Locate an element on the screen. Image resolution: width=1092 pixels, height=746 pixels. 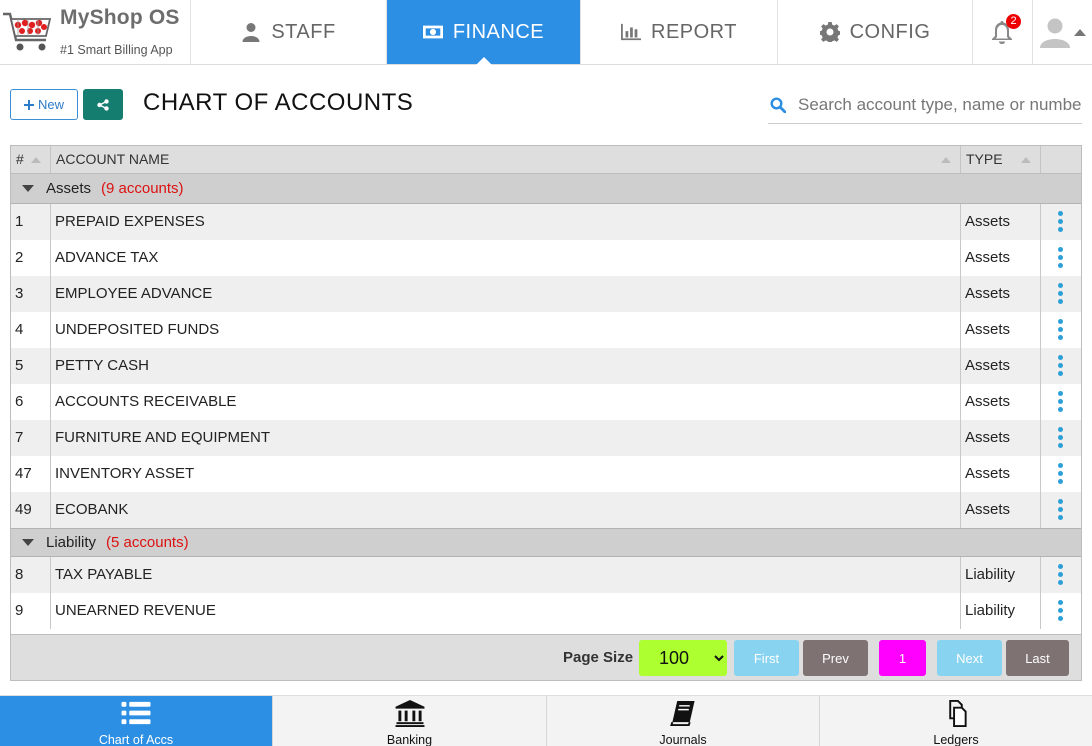
book-icon is located at coordinates (682, 713).